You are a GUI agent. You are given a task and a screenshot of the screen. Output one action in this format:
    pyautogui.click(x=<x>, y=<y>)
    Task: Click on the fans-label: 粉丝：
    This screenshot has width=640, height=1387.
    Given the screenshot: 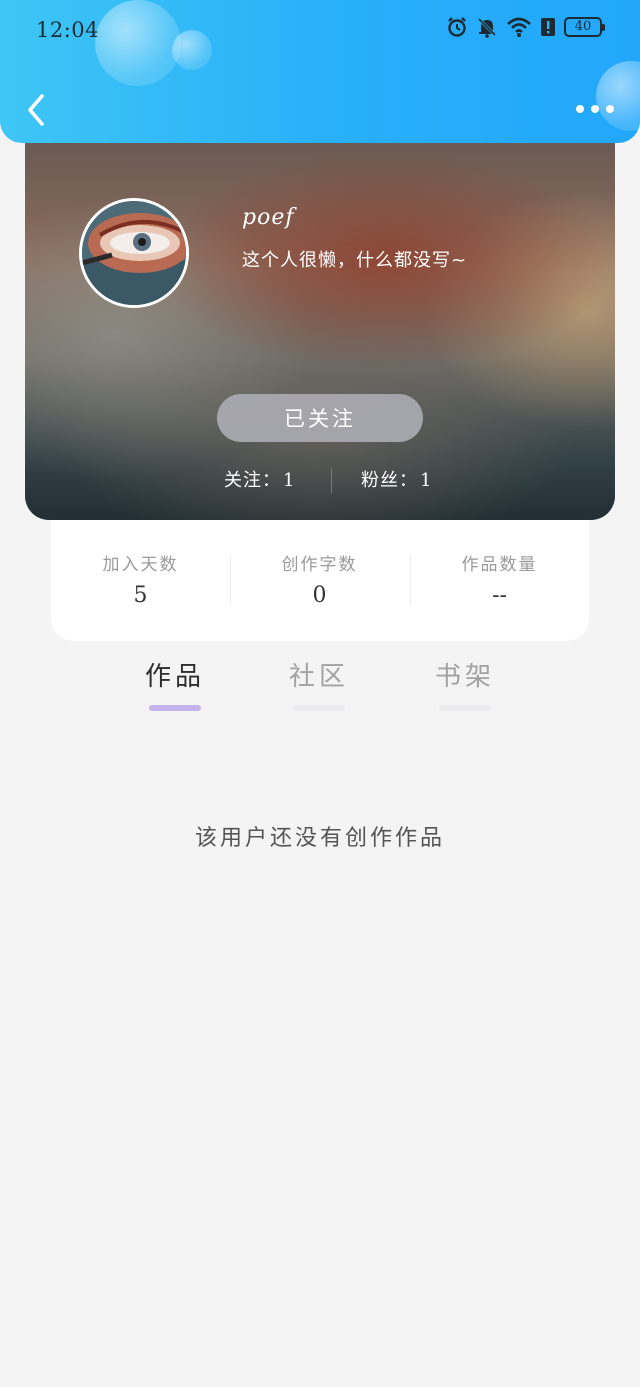 What is the action you would take?
    pyautogui.click(x=389, y=480)
    